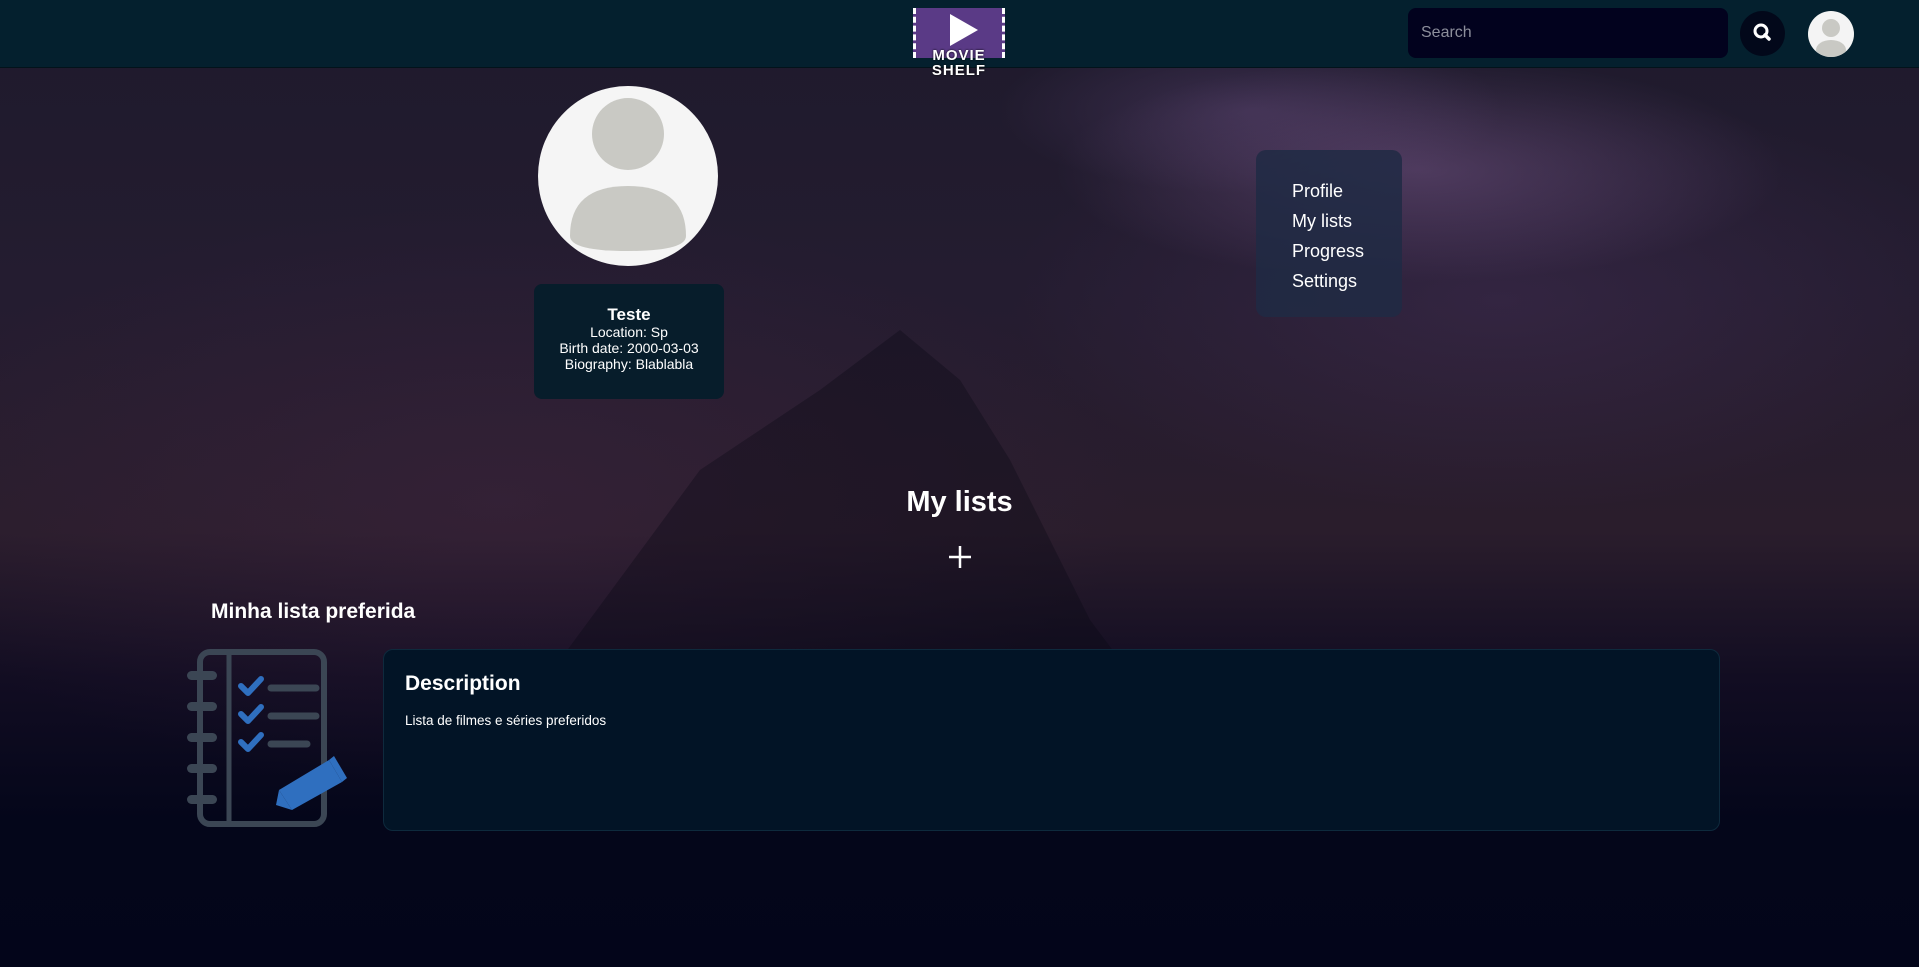 This screenshot has height=967, width=1919. Describe the element at coordinates (959, 70) in the screenshot. I see `logo-line2: SHELF` at that location.